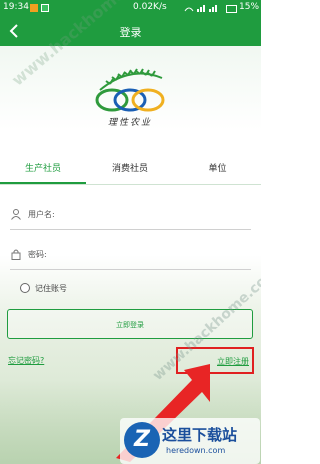 The height and width of the screenshot is (464, 320). I want to click on site-logo-letter: Z, so click(142, 439).